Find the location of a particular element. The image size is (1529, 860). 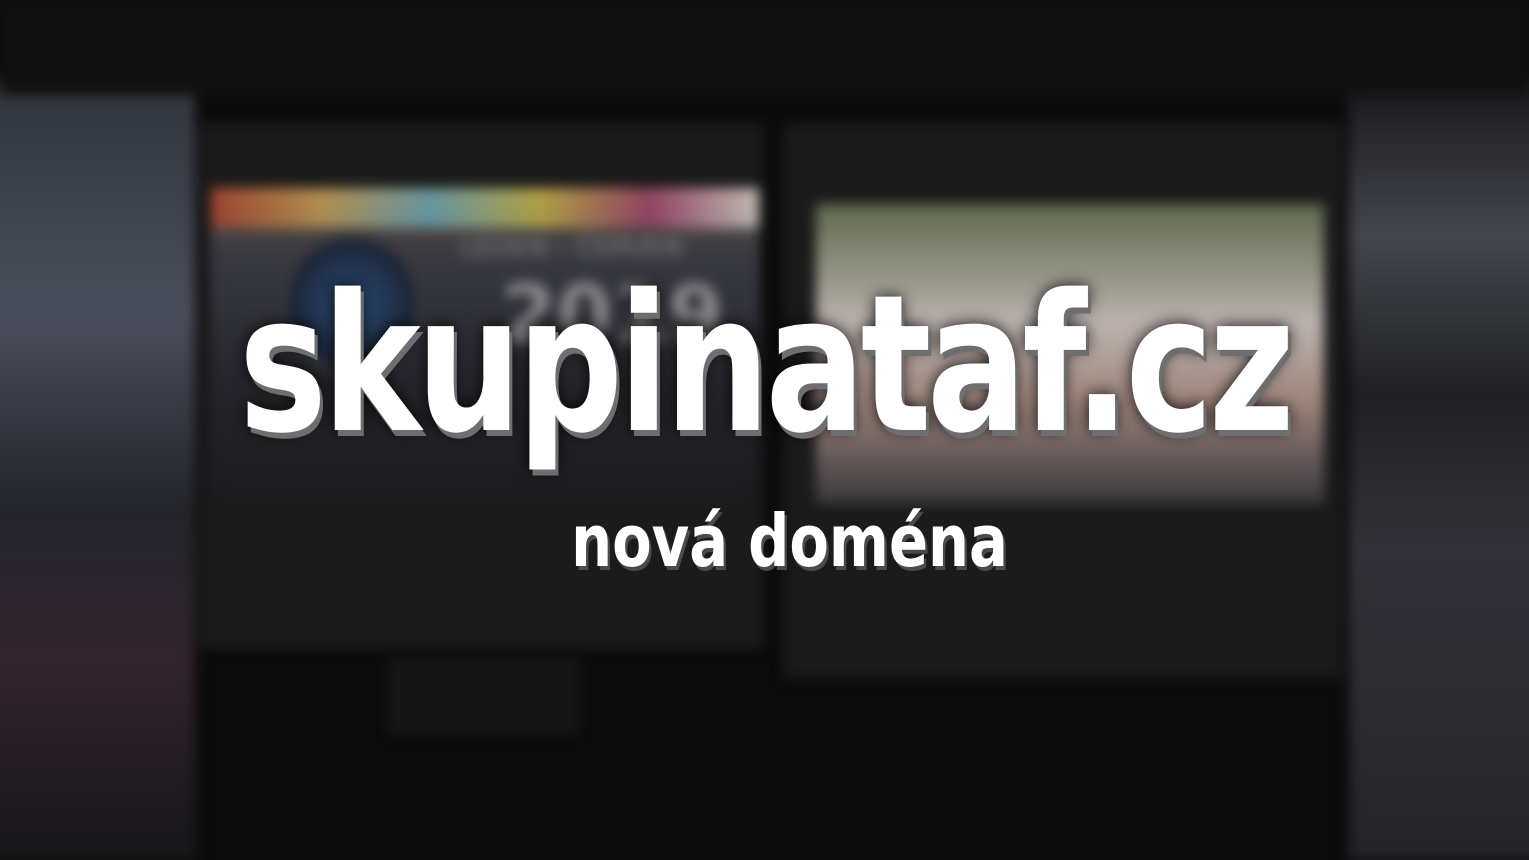

top-bar is located at coordinates (764, 47).